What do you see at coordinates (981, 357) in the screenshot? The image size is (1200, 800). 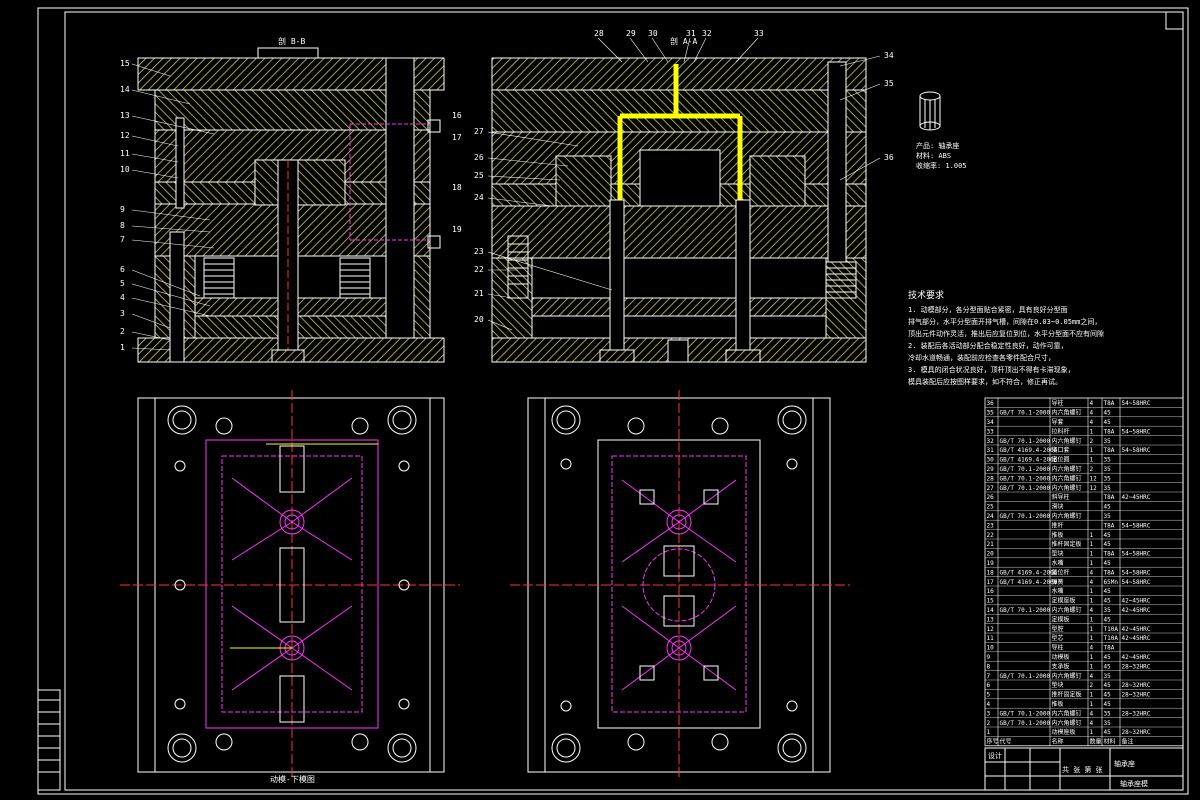 I see `svg-text: 冷却水道畅通，装配前应检查各零件配合尺寸，` at bounding box center [981, 357].